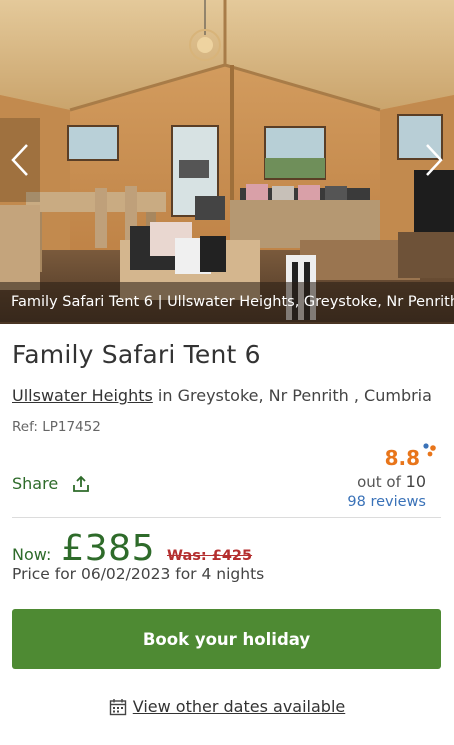 This screenshot has height=745, width=454. Describe the element at coordinates (226, 639) in the screenshot. I see `book-holiday-button: Book your holiday` at that location.